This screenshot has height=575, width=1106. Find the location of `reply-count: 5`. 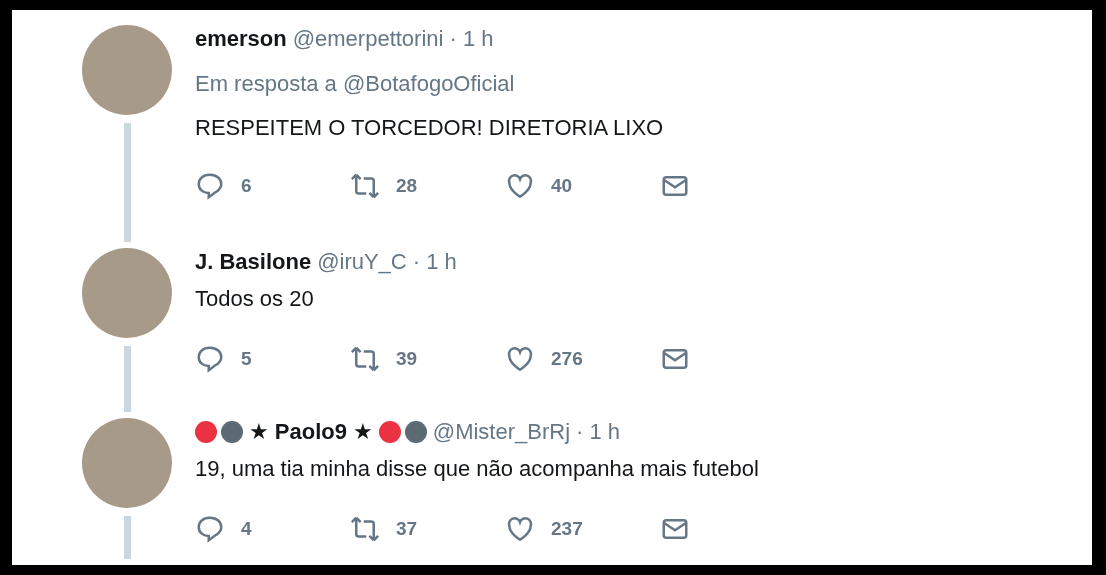

reply-count: 5 is located at coordinates (246, 359).